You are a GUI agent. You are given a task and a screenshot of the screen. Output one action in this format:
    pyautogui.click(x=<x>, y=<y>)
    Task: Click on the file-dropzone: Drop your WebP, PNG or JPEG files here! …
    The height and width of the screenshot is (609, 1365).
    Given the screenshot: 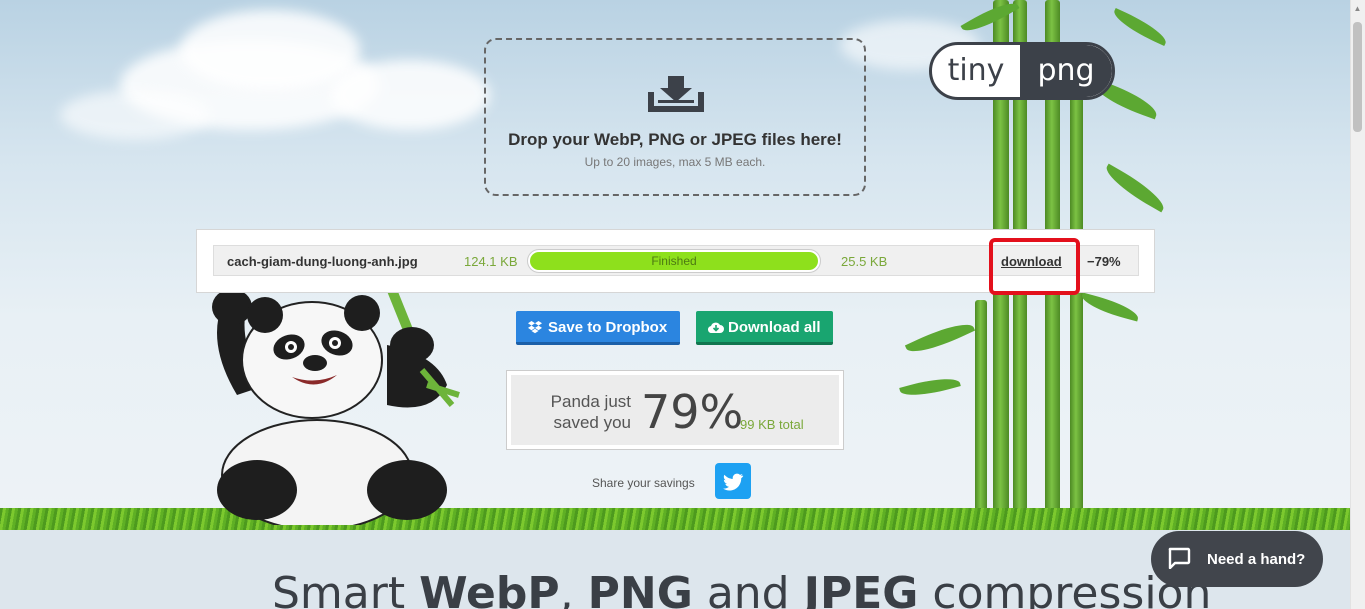 What is the action you would take?
    pyautogui.click(x=675, y=117)
    